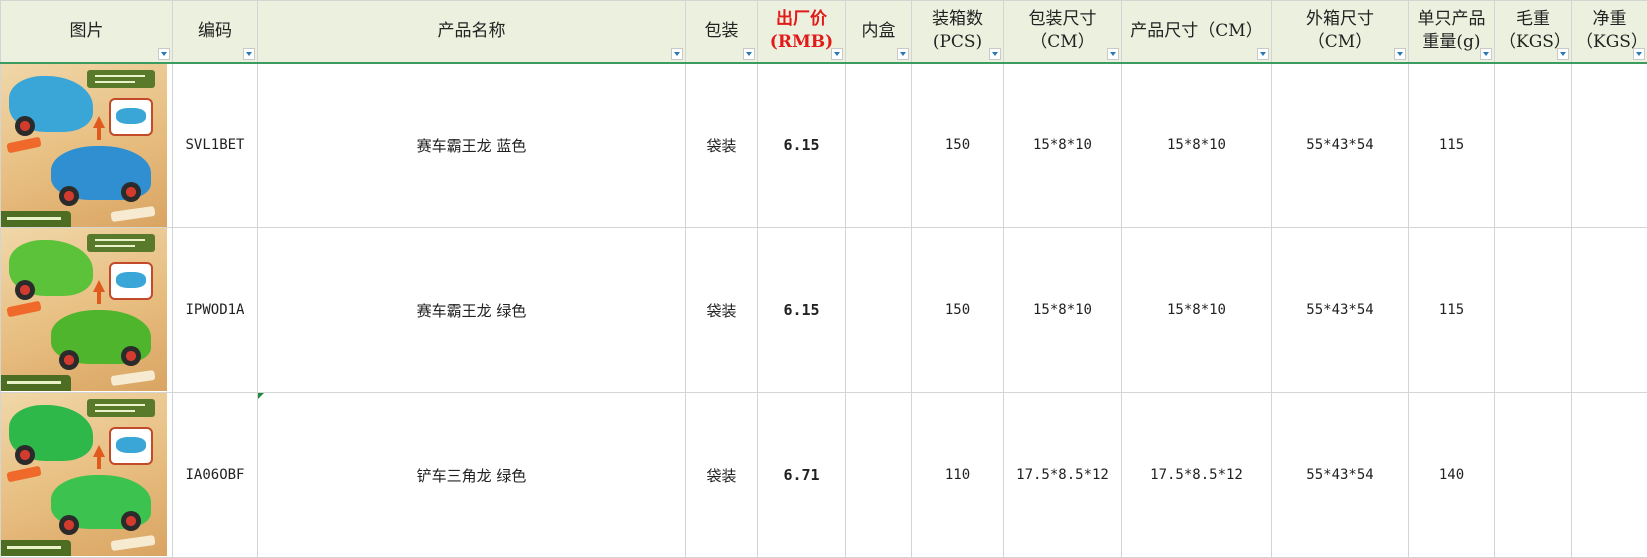  I want to click on column-header-unit-weight: 单只产品 重量(g), so click(1451, 32).